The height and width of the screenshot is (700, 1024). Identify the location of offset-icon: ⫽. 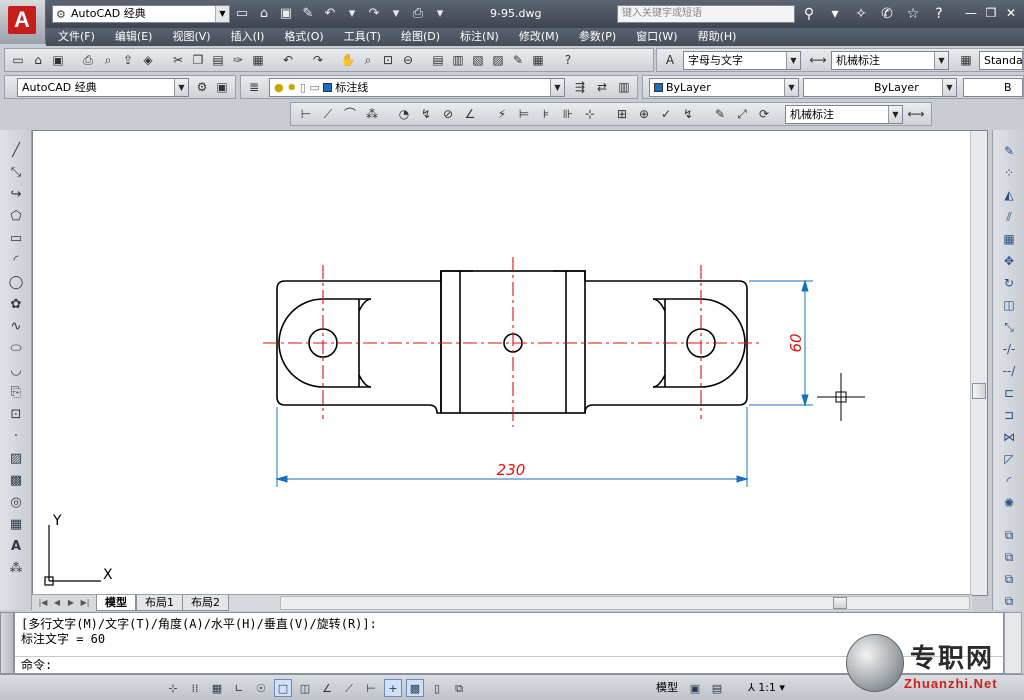
(1009, 217).